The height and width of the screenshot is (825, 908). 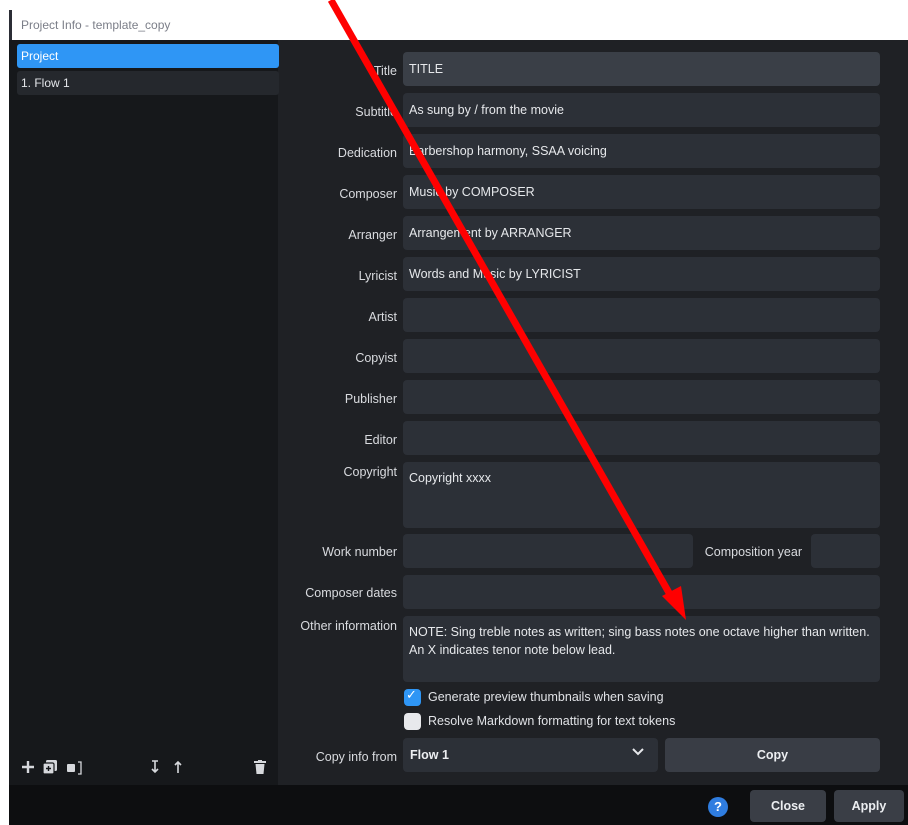 I want to click on work-number-field, so click(x=548, y=551).